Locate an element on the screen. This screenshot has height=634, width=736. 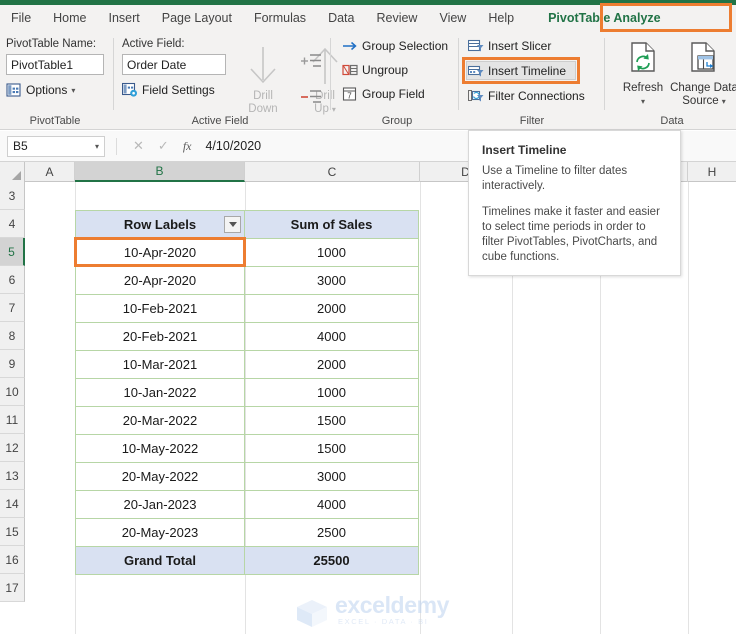
pivot-cell-label: 20-Feb-2021 is located at coordinates (160, 336).